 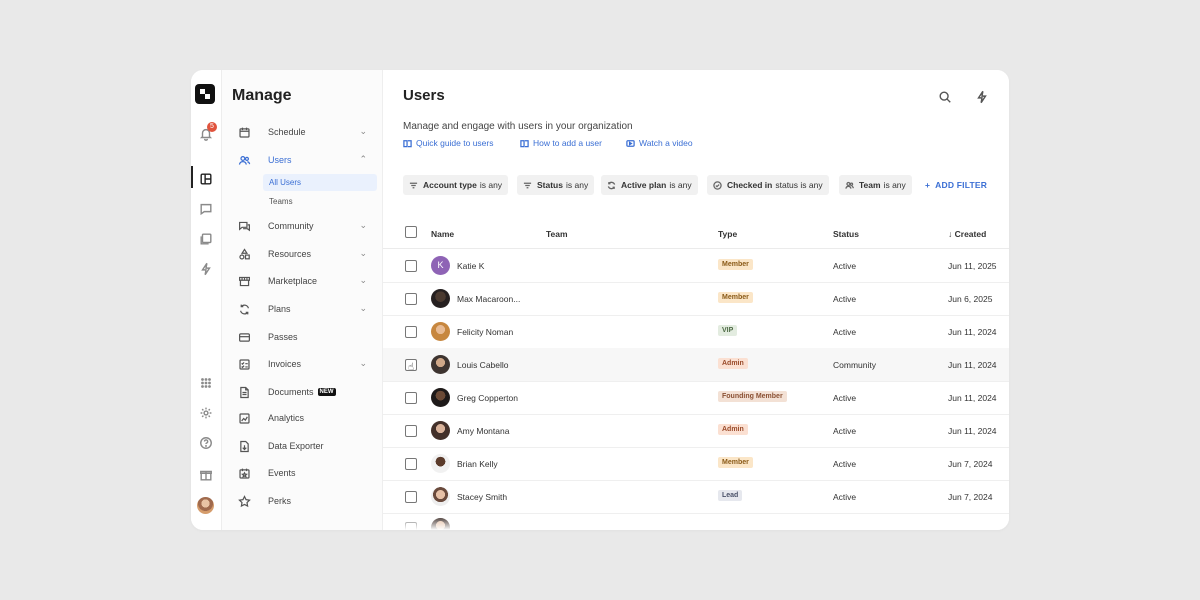 What do you see at coordinates (945, 97) in the screenshot?
I see `search-icon` at bounding box center [945, 97].